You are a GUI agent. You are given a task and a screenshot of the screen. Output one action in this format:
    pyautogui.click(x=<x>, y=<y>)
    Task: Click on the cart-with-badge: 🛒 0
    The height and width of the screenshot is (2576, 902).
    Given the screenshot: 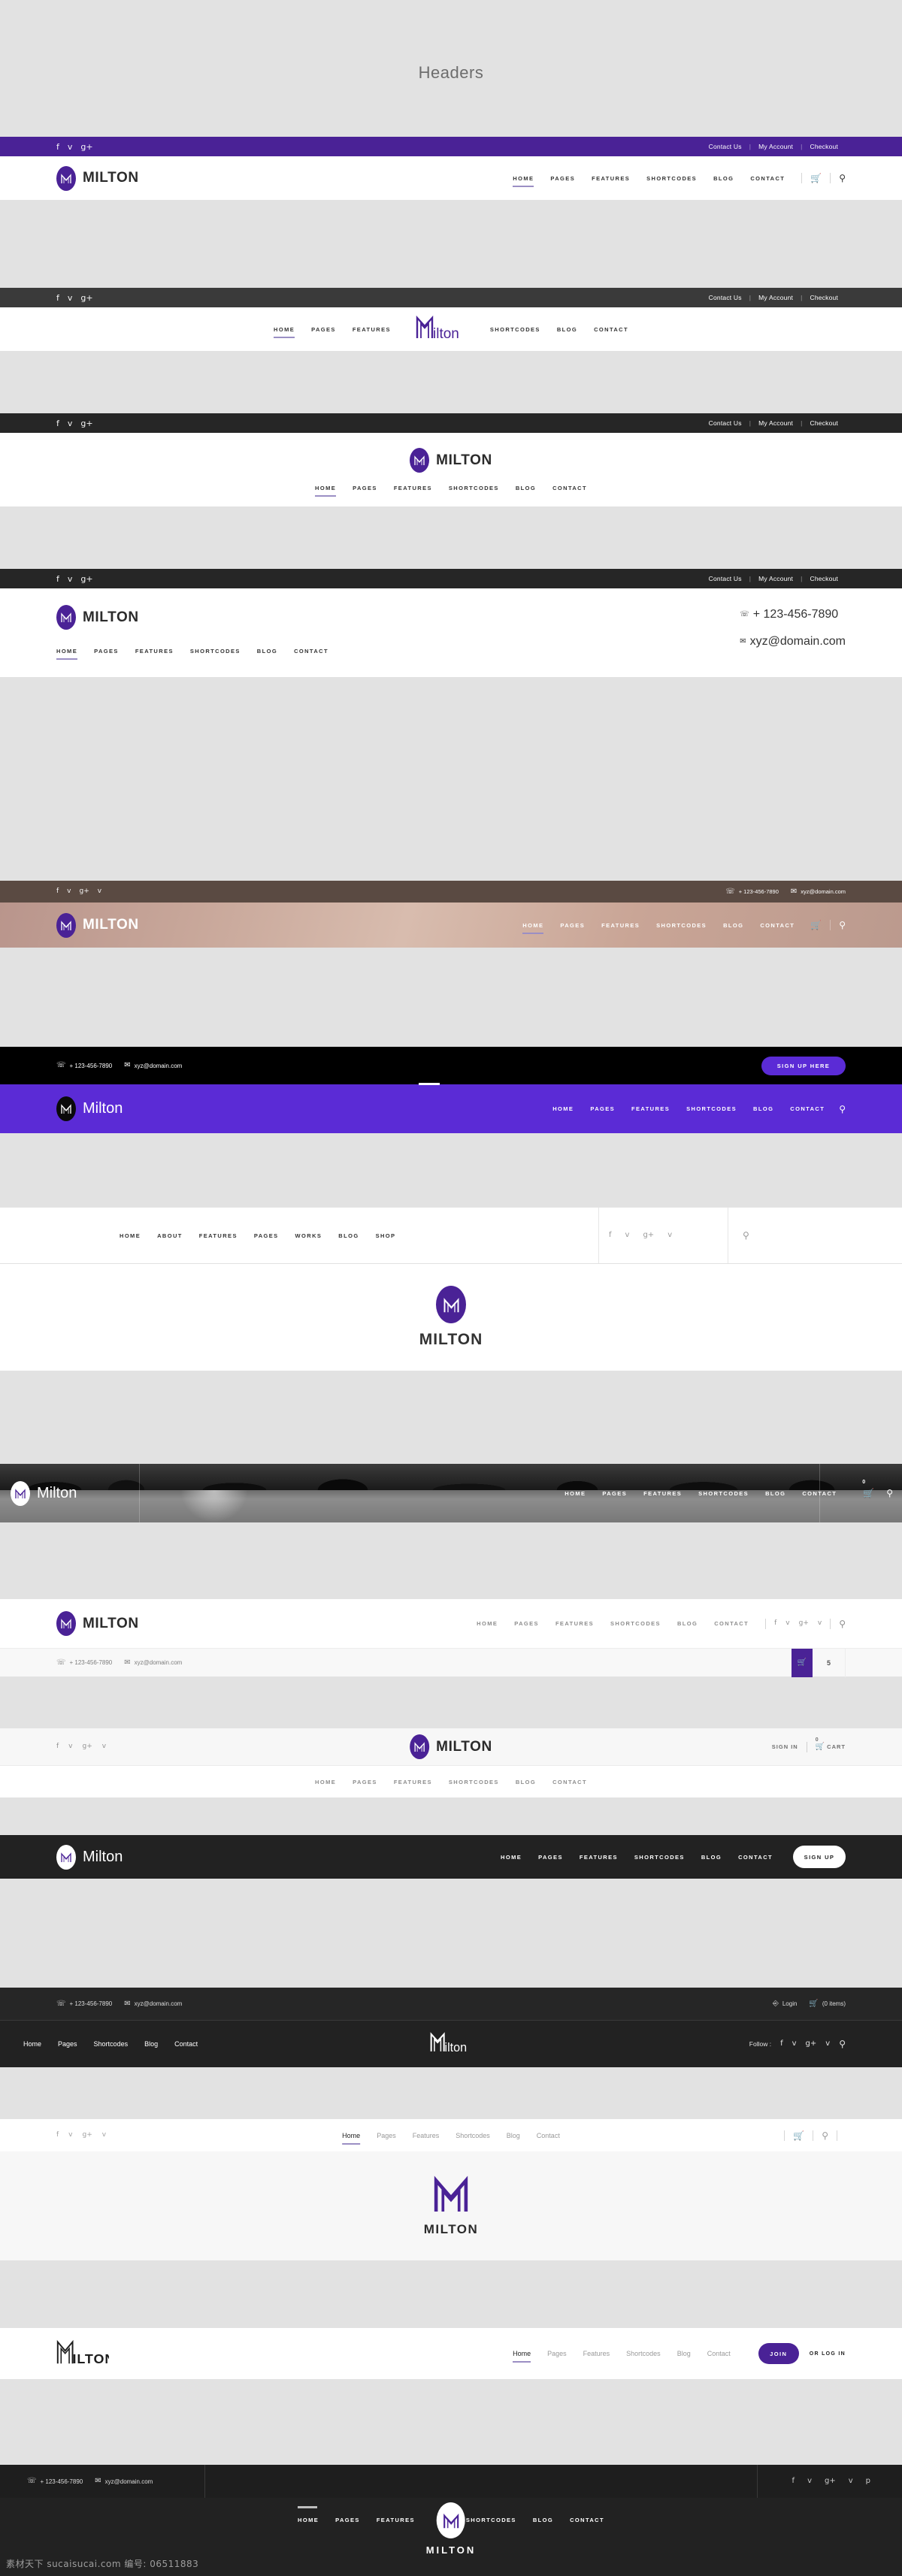 What is the action you would take?
    pyautogui.click(x=868, y=1490)
    